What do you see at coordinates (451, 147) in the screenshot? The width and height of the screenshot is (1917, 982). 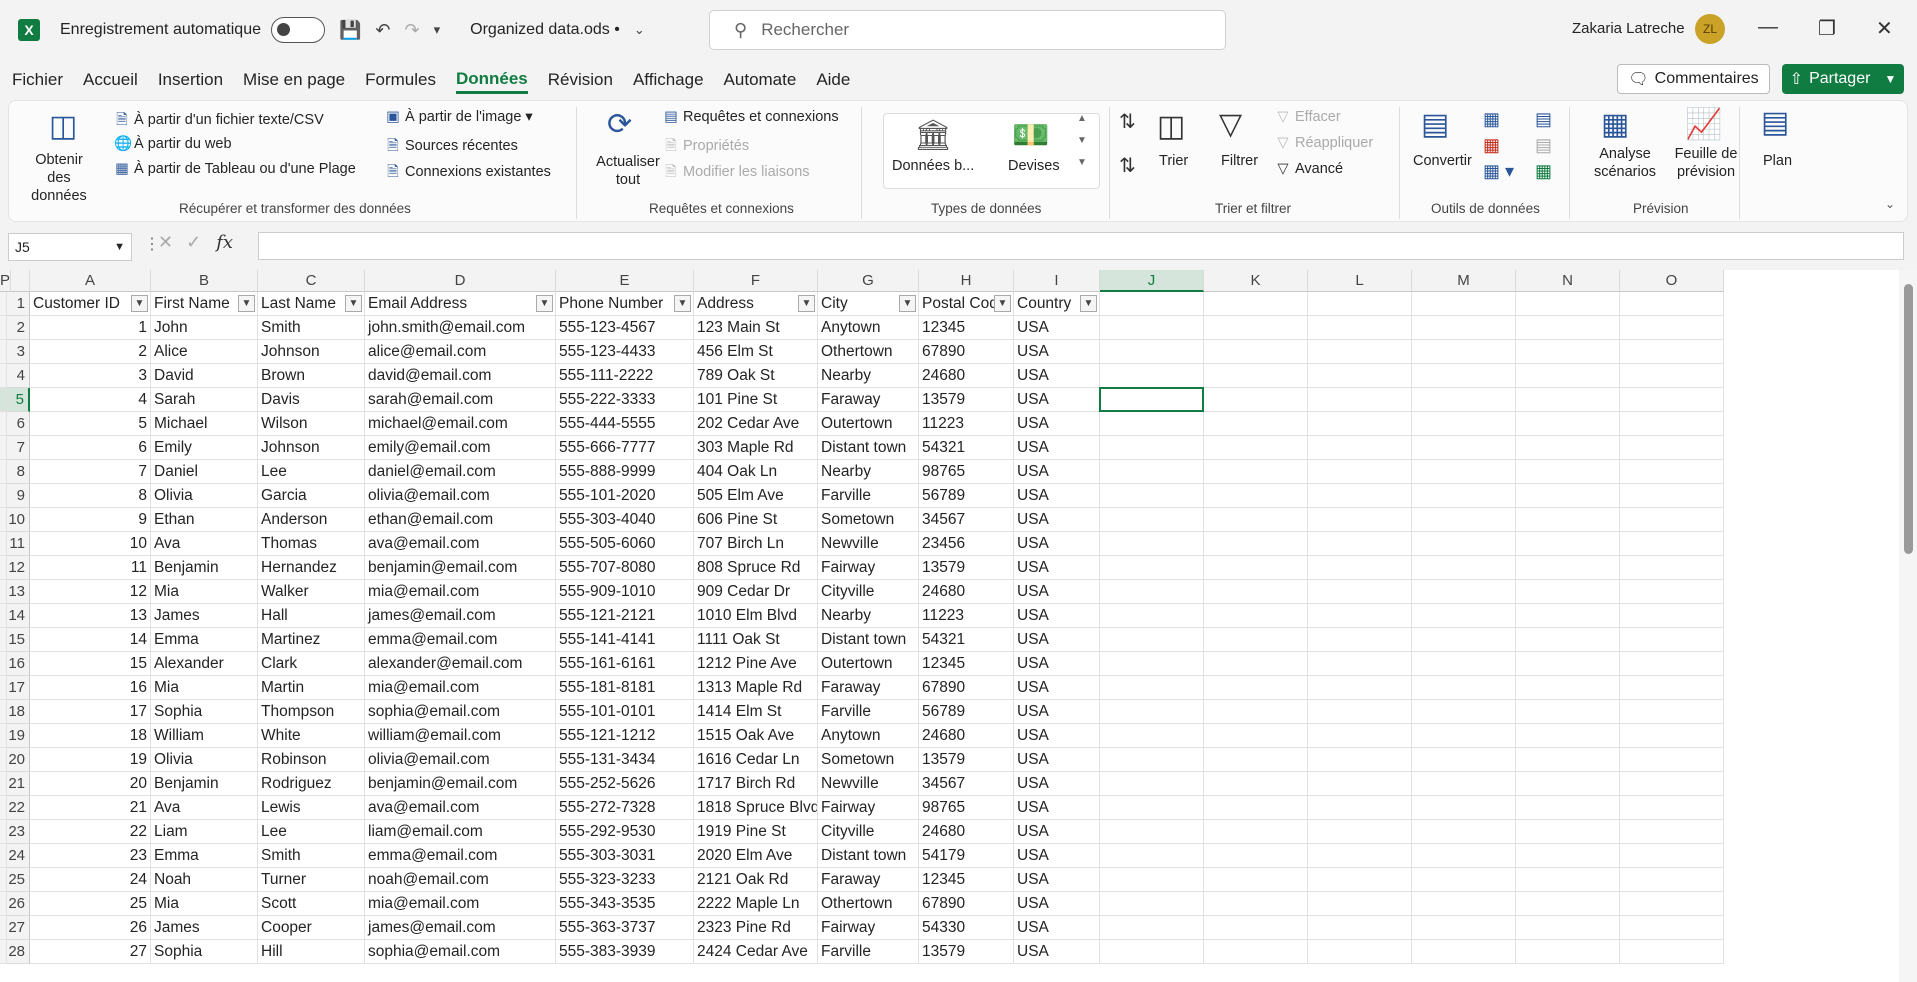 I see `recent-sources-button: 🗎 Sources récentes` at bounding box center [451, 147].